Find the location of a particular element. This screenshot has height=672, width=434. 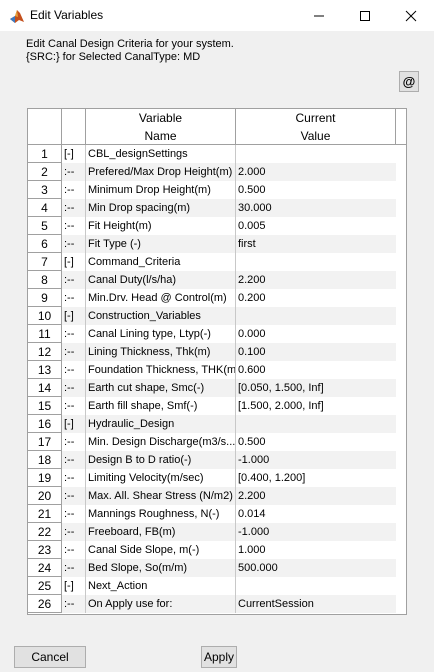

maximize-button is located at coordinates (365, 15).